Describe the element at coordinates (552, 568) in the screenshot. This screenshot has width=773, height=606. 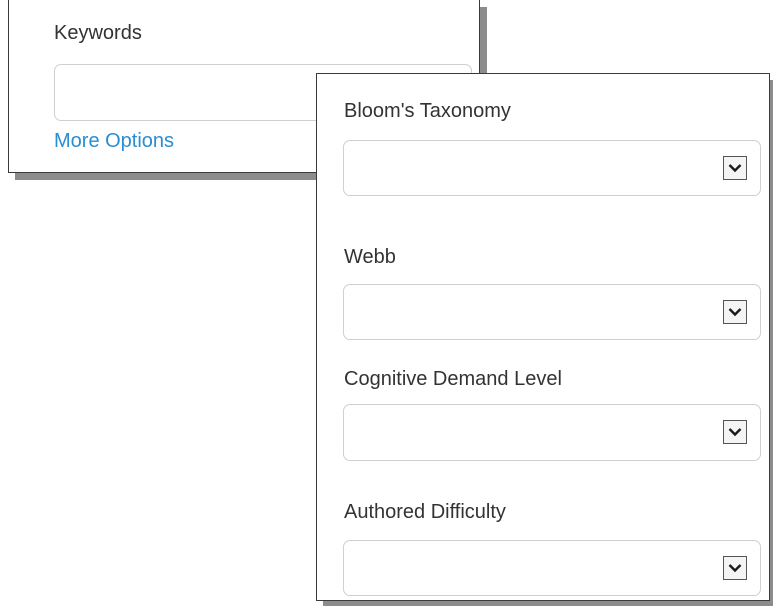
I see `authored-difficulty-select` at that location.